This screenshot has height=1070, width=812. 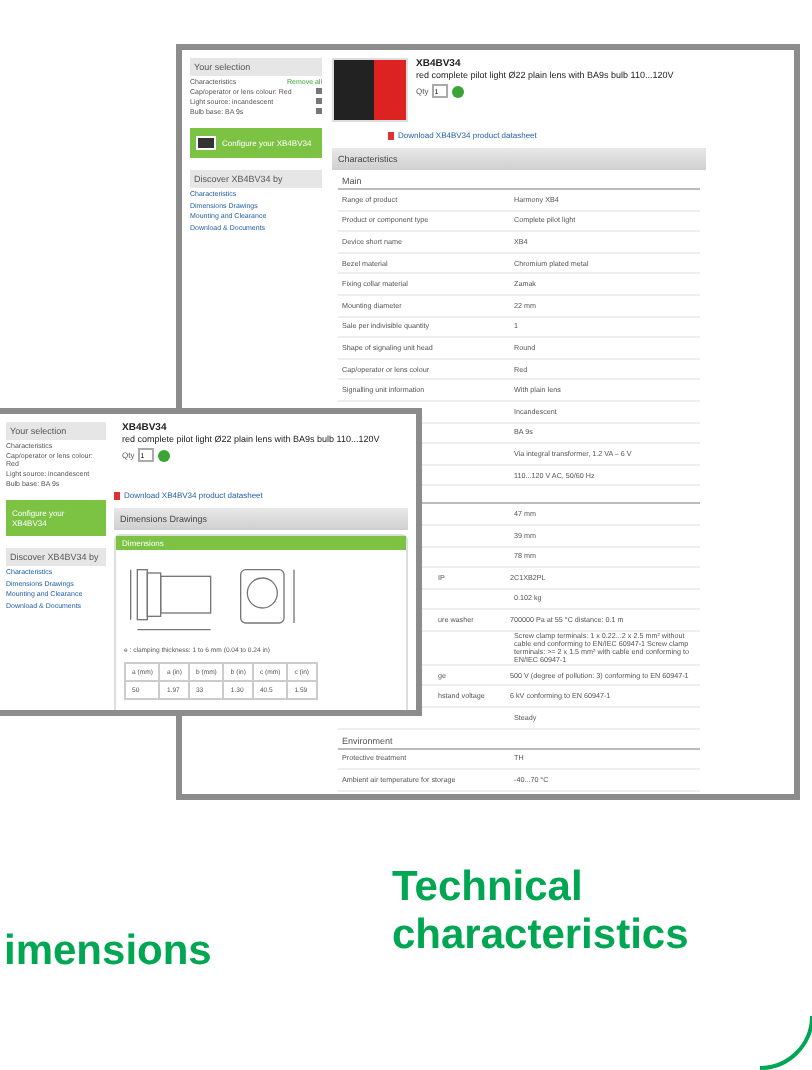 What do you see at coordinates (541, 912) in the screenshot?
I see `technical-characteristics-caption: Technical characteristics` at bounding box center [541, 912].